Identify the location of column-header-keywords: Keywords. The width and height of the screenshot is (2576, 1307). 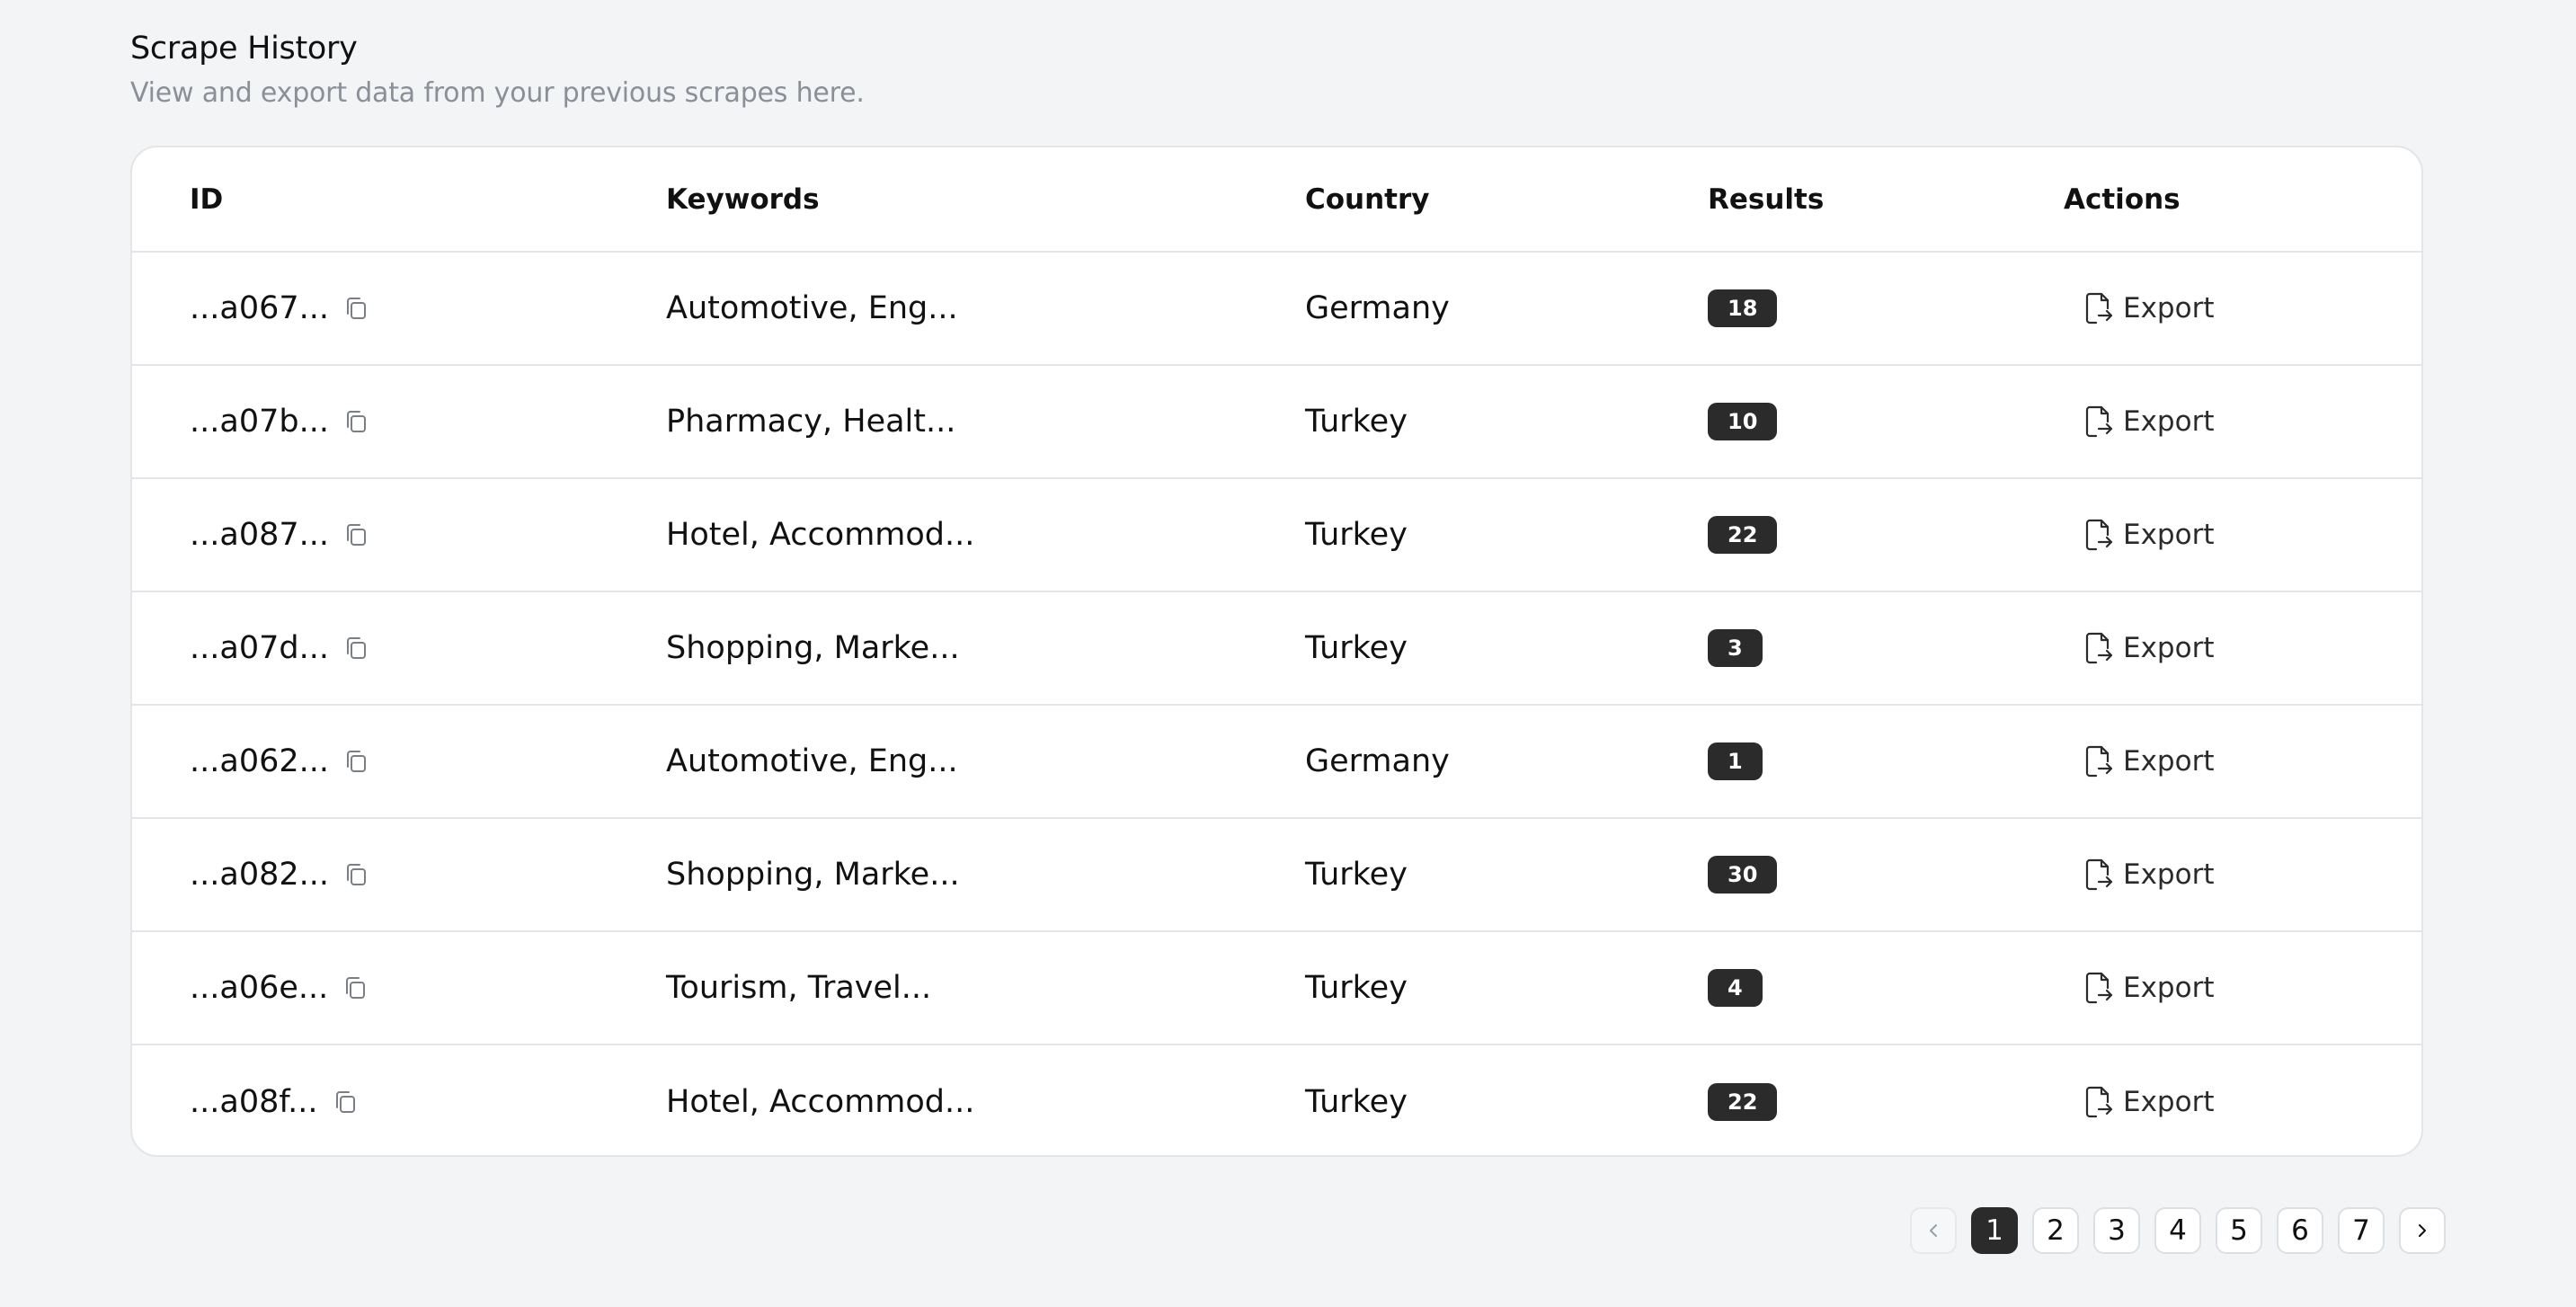
(743, 199).